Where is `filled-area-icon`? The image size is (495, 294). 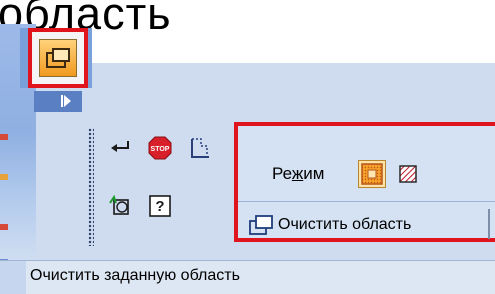 filled-area-icon is located at coordinates (372, 174).